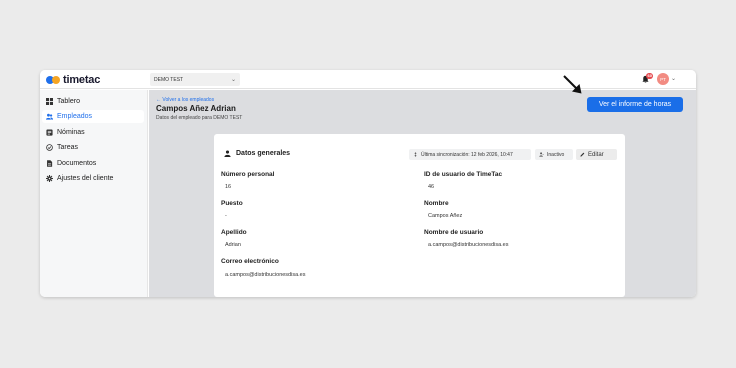  What do you see at coordinates (68, 101) in the screenshot?
I see `sidebar-item-label: Tablero` at bounding box center [68, 101].